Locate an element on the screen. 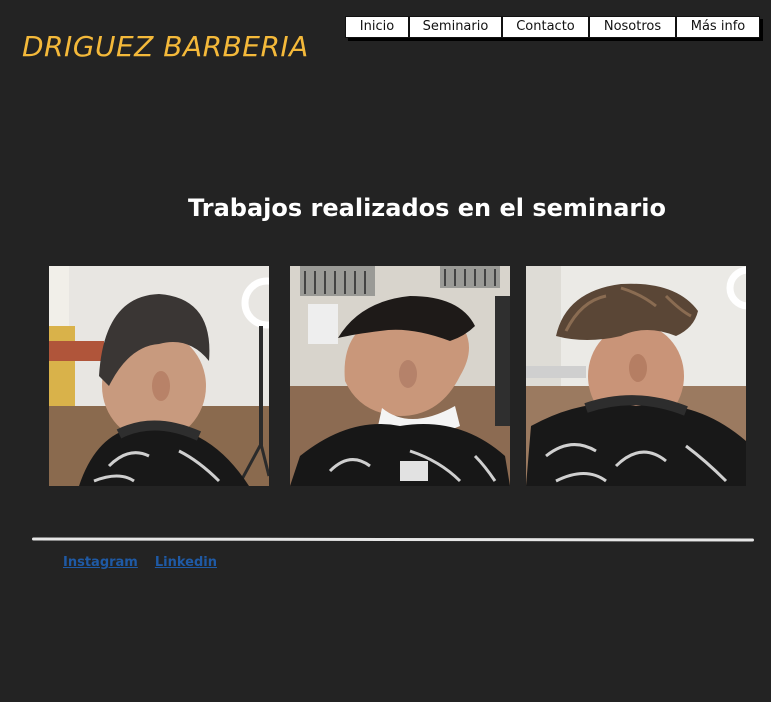 The image size is (771, 702). nav-seminario: Seminario is located at coordinates (455, 27).